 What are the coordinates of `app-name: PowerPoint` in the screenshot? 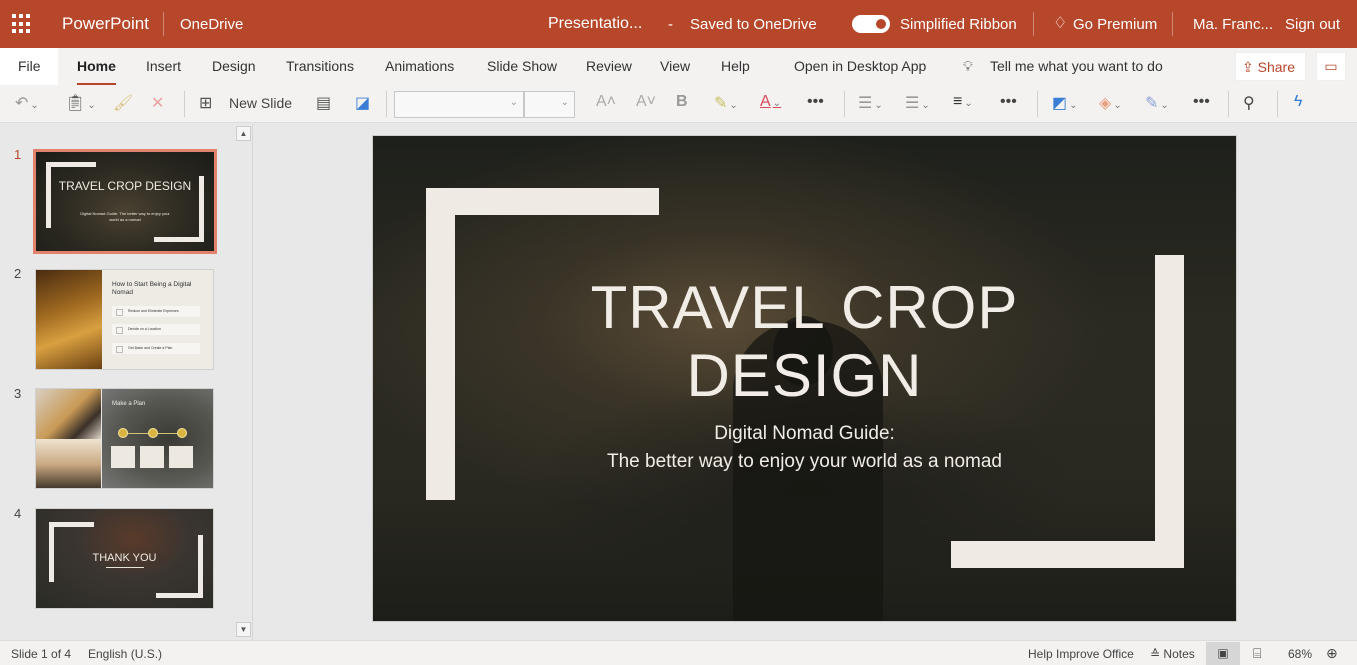 It's located at (105, 24).